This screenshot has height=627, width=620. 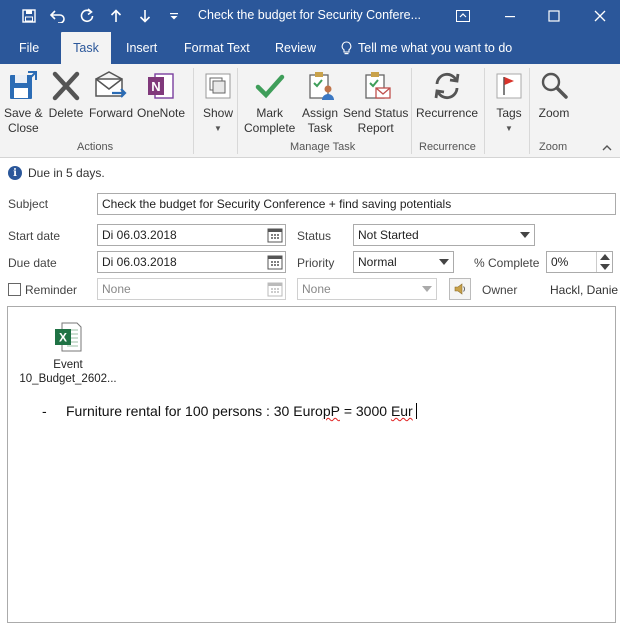 What do you see at coordinates (174, 16) in the screenshot?
I see `customize-toolbar-icon` at bounding box center [174, 16].